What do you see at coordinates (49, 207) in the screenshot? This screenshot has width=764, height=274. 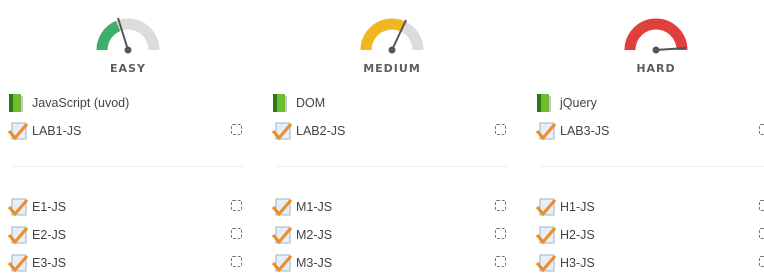 I see `task-title: E1-JS` at bounding box center [49, 207].